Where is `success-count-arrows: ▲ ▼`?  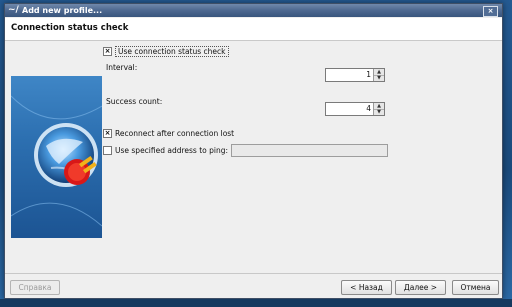 success-count-arrows: ▲ ▼ is located at coordinates (378, 109).